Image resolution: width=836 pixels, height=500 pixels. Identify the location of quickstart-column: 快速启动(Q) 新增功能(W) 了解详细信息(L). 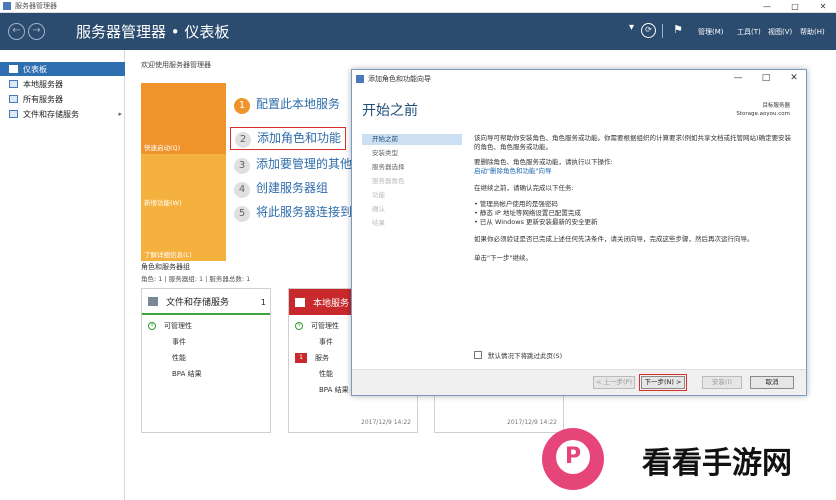
(183, 187).